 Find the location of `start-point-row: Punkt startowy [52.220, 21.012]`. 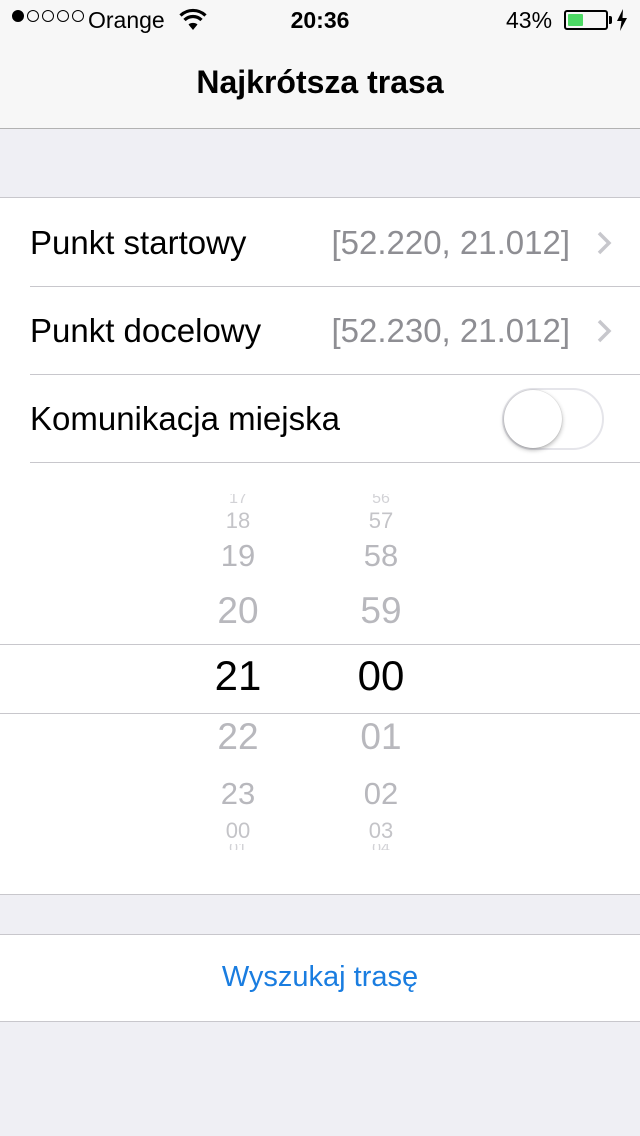

start-point-row: Punkt startowy [52.220, 21.012] is located at coordinates (335, 242).